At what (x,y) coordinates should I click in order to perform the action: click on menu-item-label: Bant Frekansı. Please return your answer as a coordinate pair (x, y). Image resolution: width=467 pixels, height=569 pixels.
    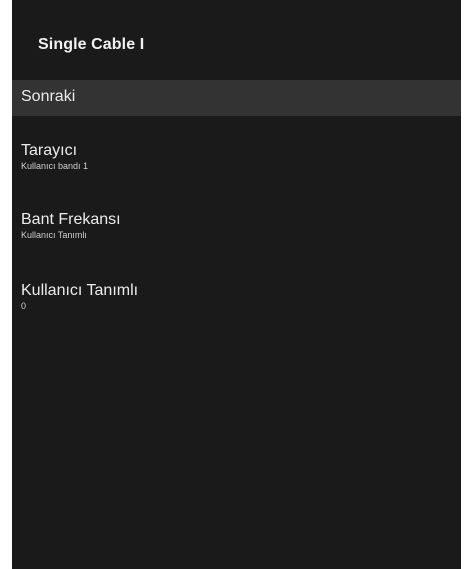
    Looking at the image, I should click on (71, 219).